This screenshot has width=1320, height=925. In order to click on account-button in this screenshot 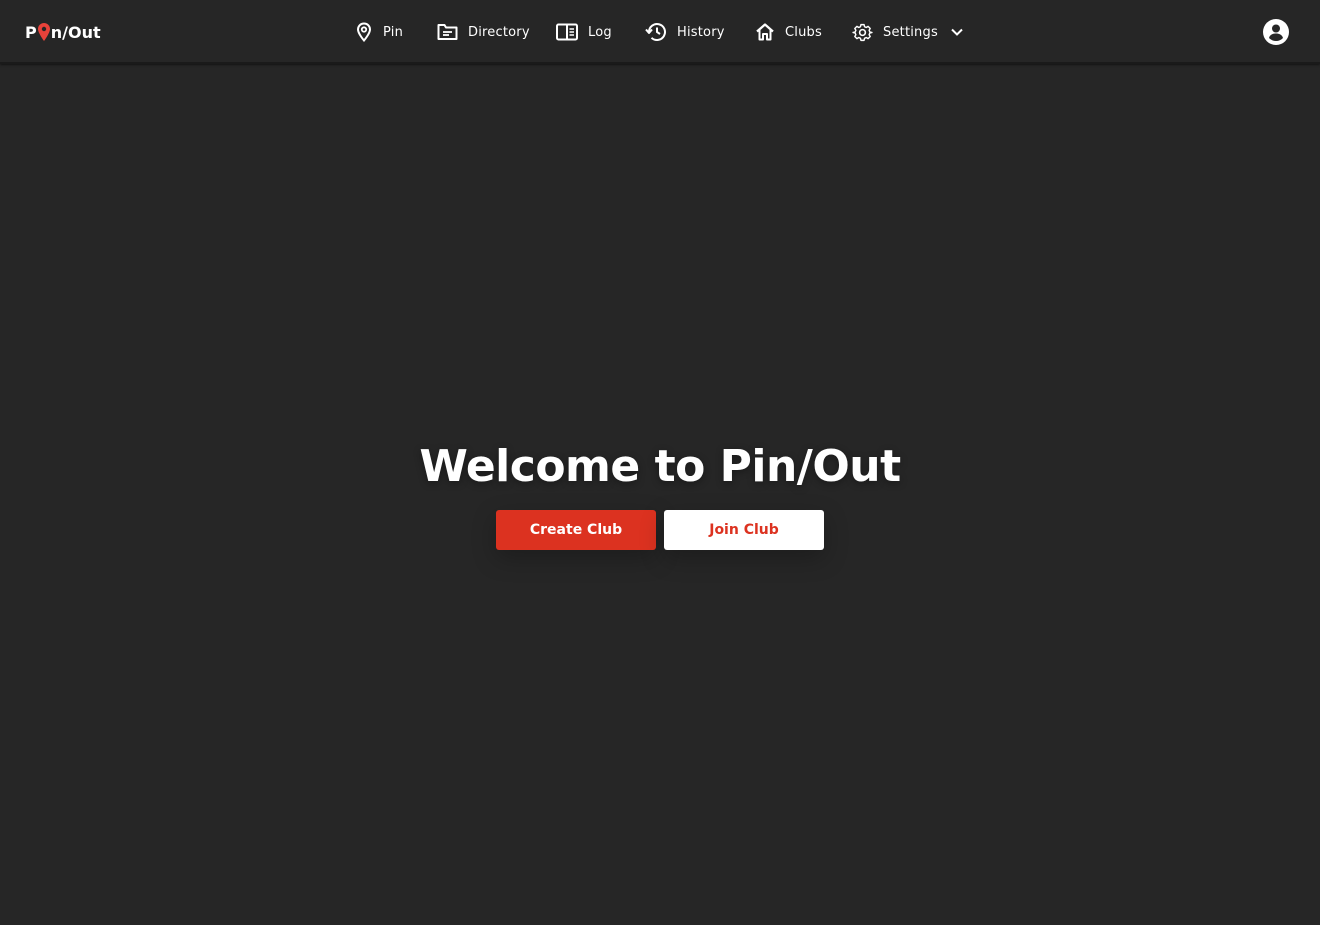, I will do `click(1276, 32)`.